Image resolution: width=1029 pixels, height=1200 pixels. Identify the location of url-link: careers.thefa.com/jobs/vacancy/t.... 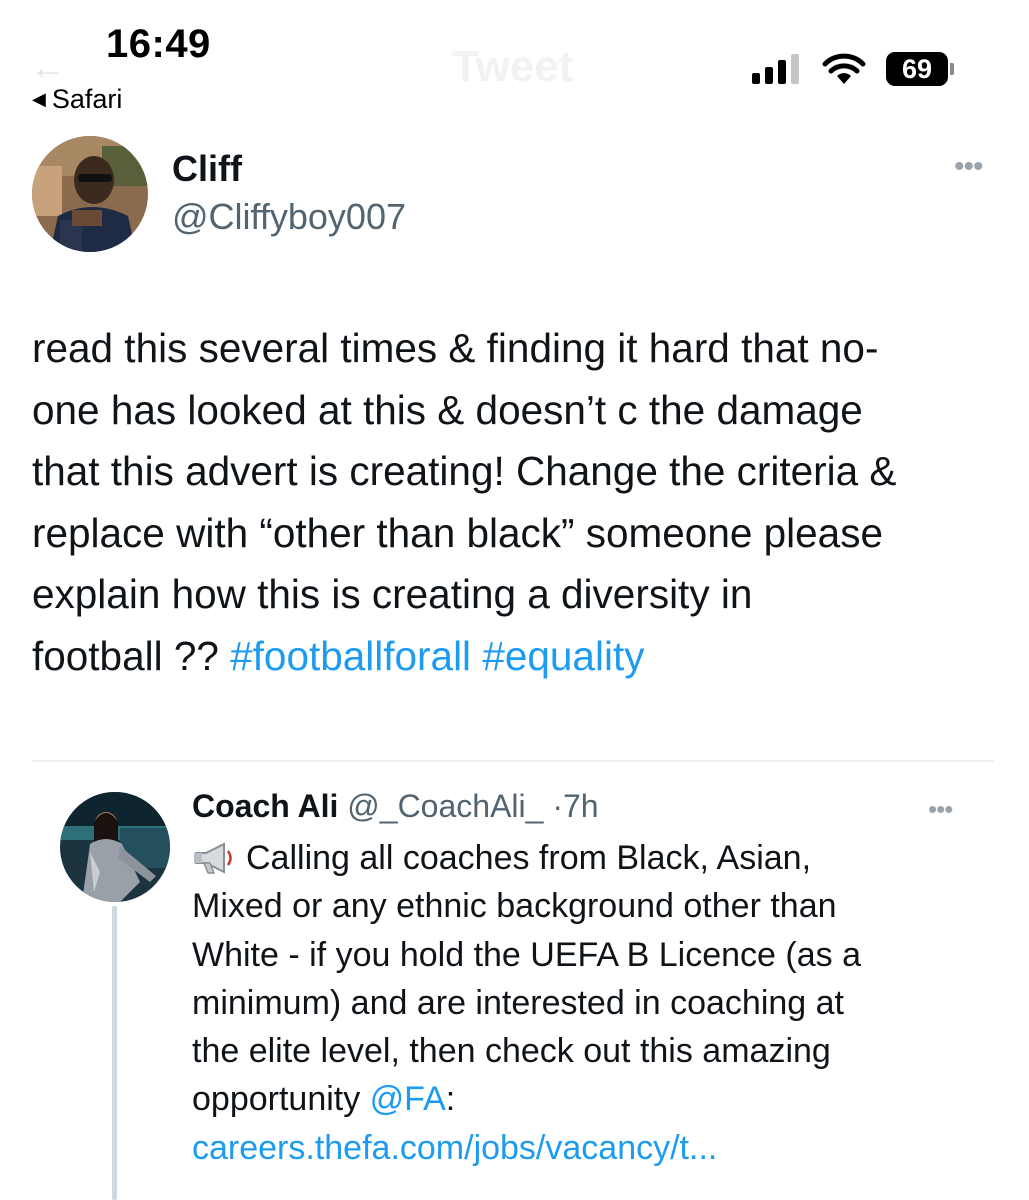
(592, 1148).